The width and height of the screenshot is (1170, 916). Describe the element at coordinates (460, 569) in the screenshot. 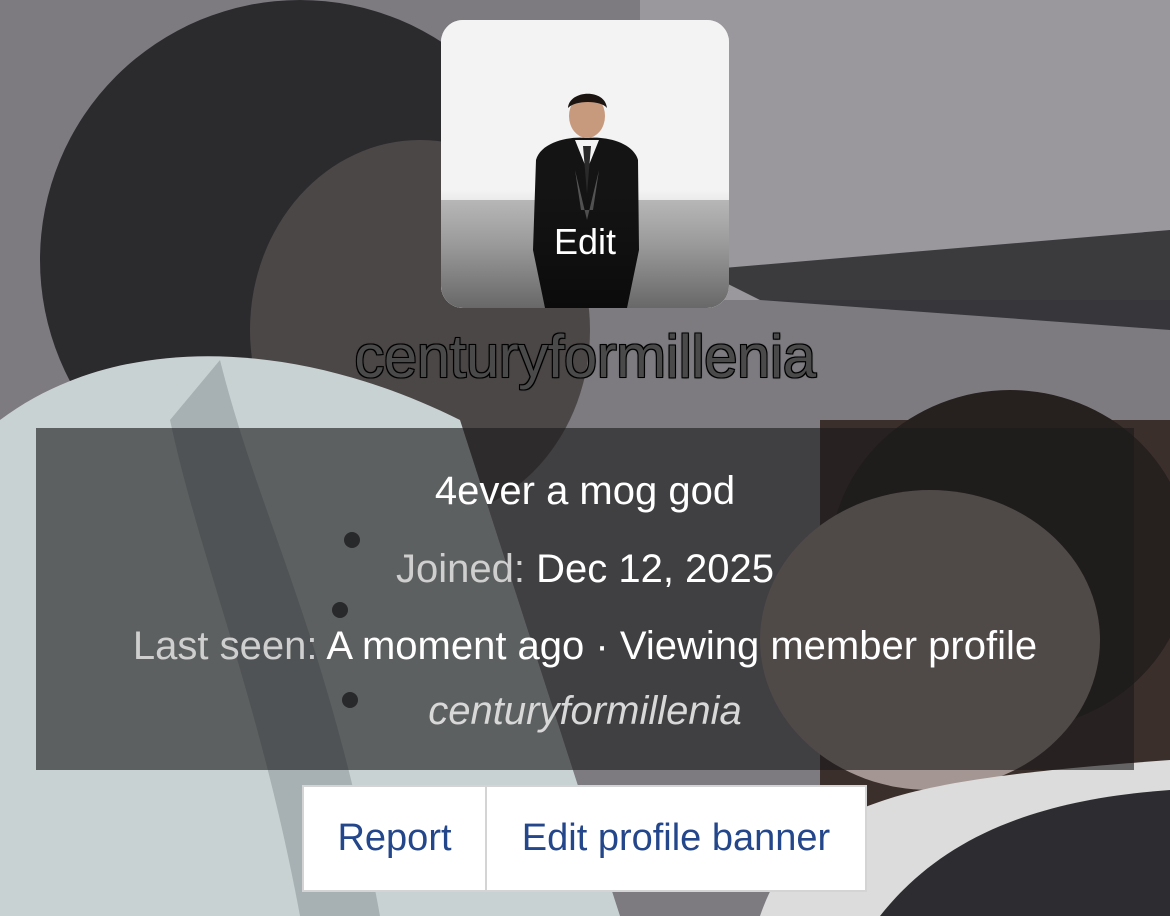

I see `joined-label: Joined:` at that location.